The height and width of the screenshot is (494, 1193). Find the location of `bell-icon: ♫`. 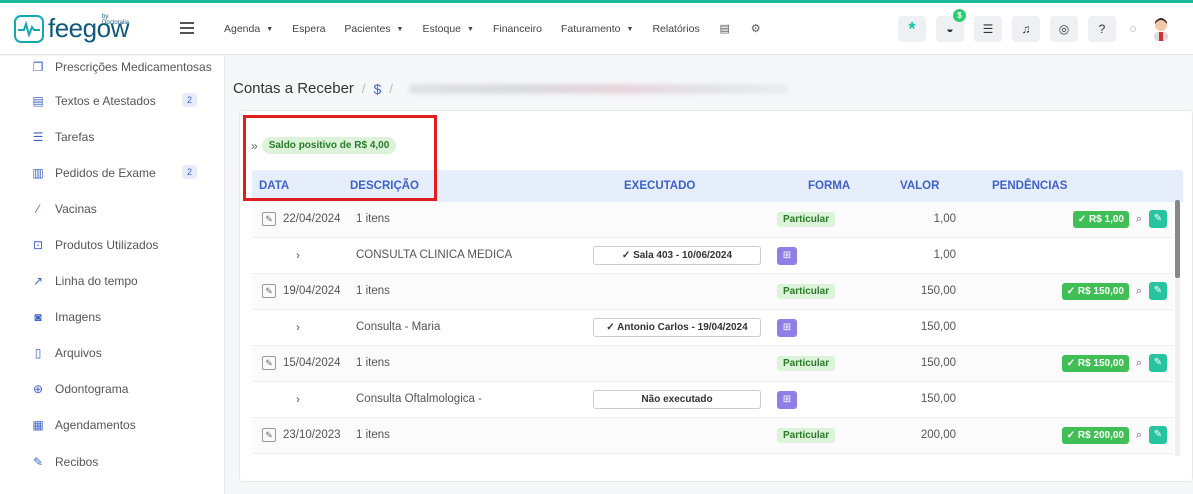

bell-icon: ♫ is located at coordinates (1026, 29).